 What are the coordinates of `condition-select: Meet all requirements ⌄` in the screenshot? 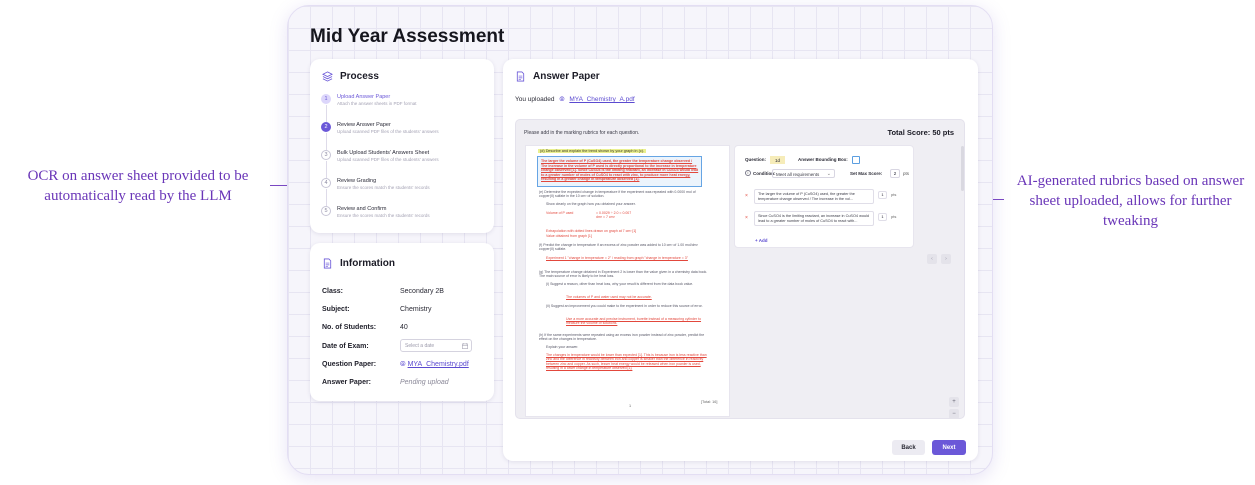 It's located at (803, 173).